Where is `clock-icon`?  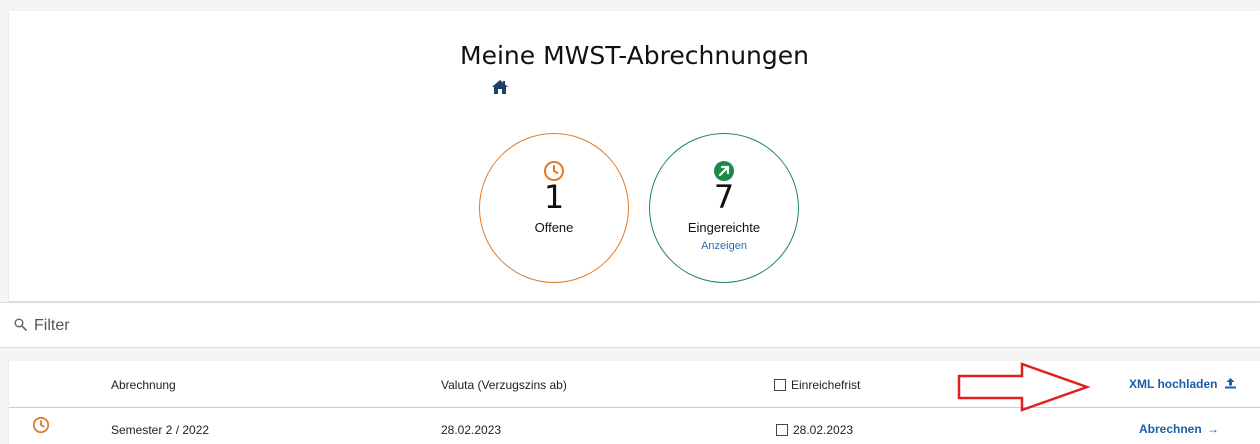 clock-icon is located at coordinates (41, 425).